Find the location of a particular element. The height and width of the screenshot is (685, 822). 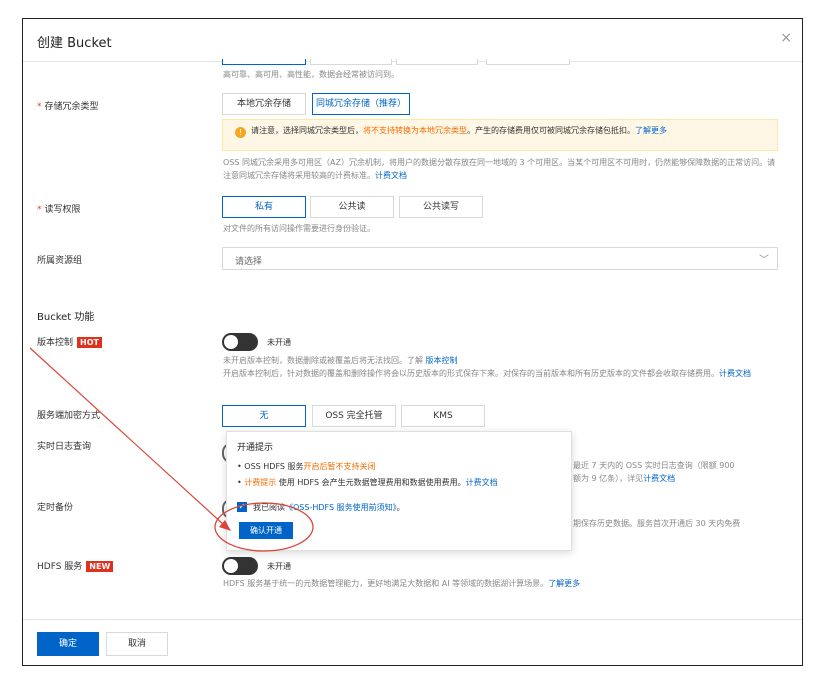

annotation-overlay is located at coordinates (171, 449).